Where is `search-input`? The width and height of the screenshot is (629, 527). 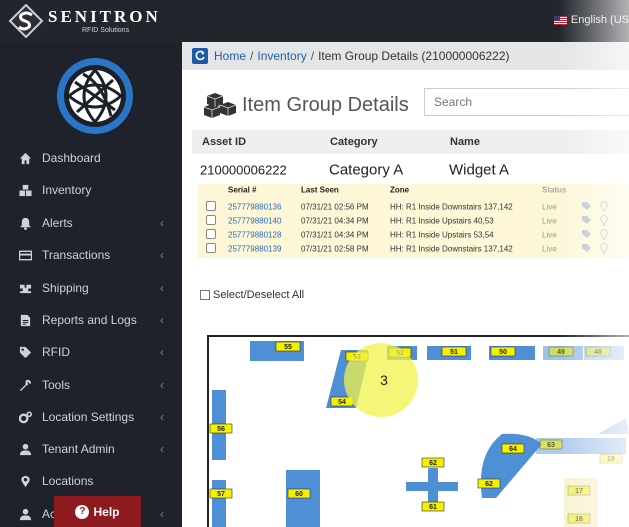
search-input is located at coordinates (526, 102).